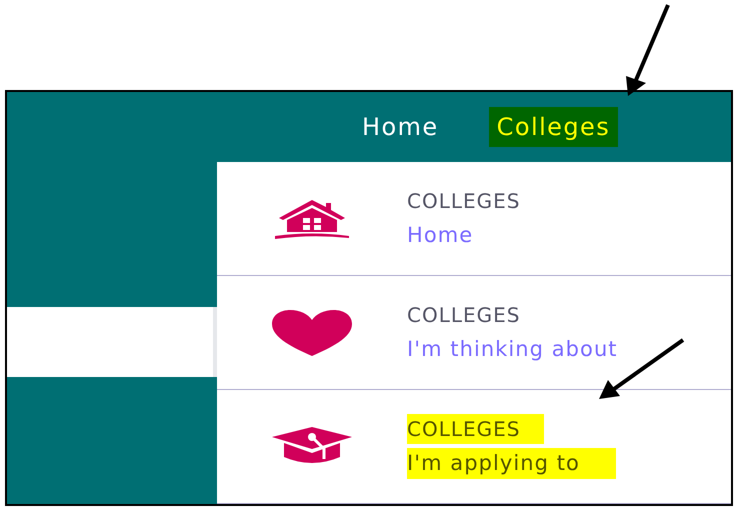 This screenshot has height=508, width=736. I want to click on menu-item-link: I'm applying to, so click(511, 464).